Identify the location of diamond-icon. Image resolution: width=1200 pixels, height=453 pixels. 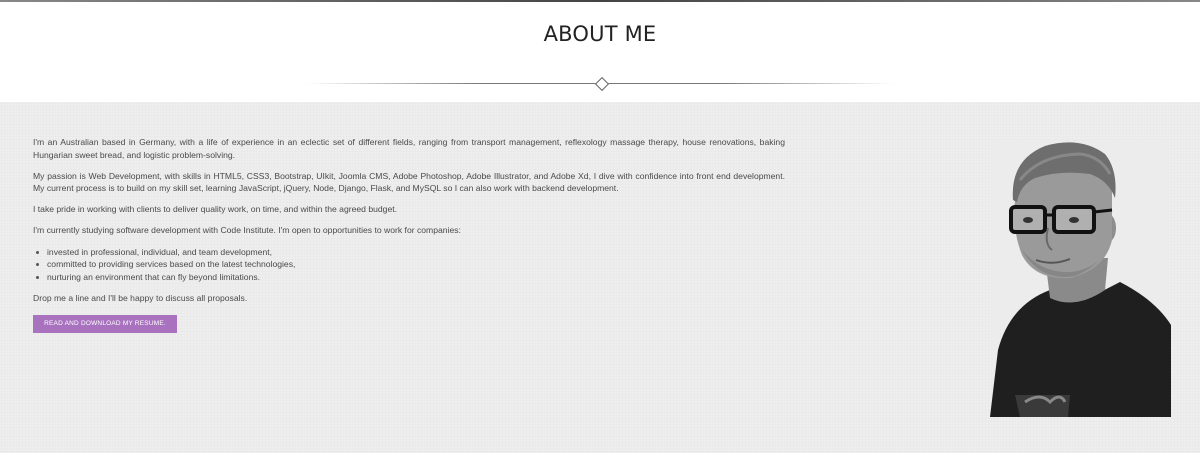
(602, 84).